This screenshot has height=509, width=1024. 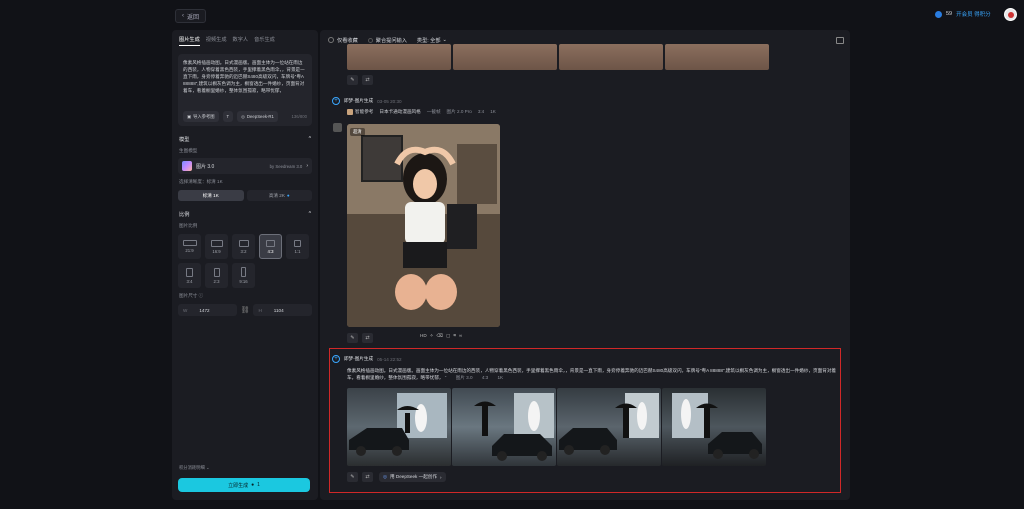 I want to click on anime-office-illustration, so click(x=423, y=225).